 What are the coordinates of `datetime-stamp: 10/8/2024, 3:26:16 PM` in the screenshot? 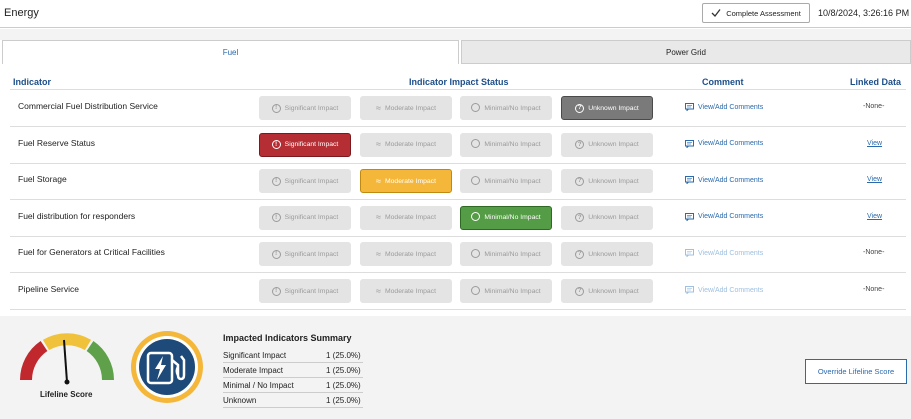 It's located at (864, 13).